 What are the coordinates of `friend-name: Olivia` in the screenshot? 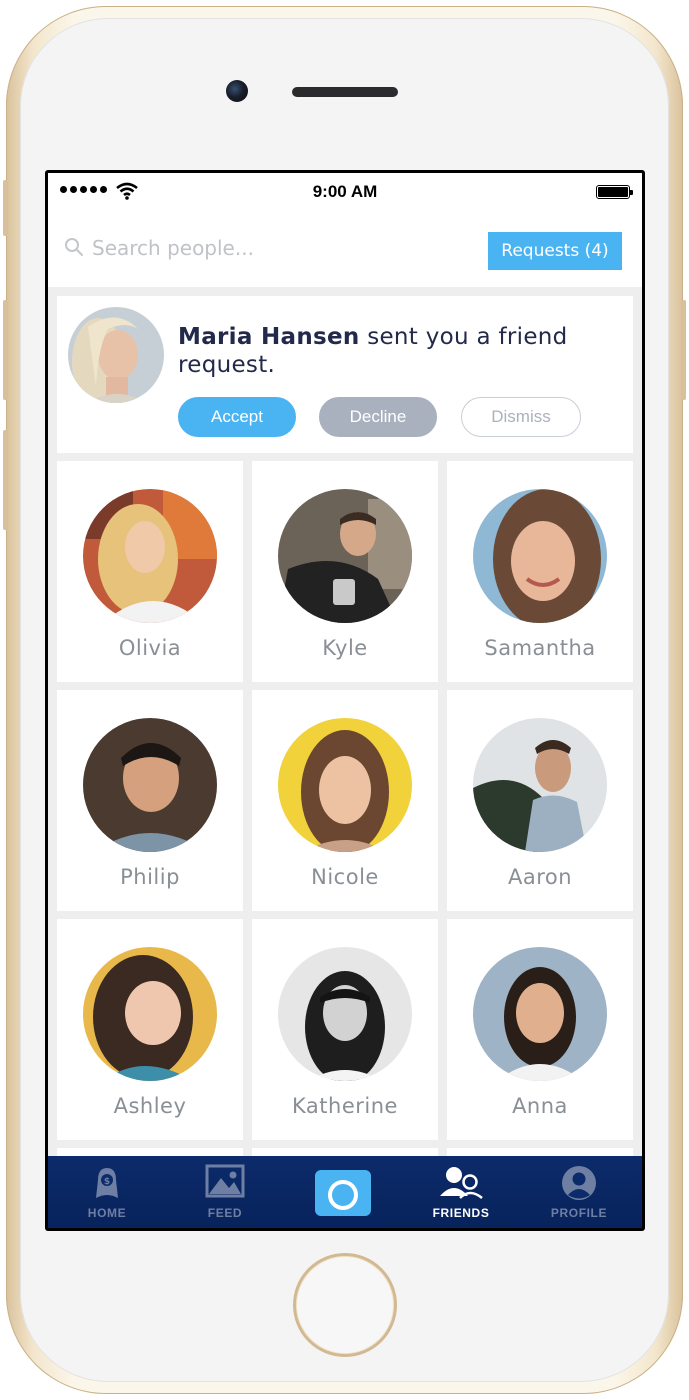 It's located at (150, 648).